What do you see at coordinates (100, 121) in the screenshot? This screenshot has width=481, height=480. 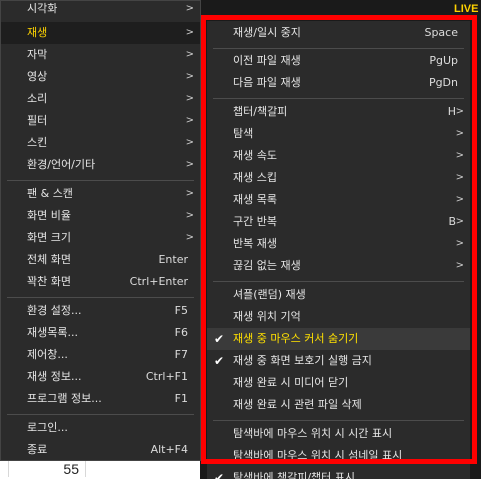 I see `menu-item-filter: 필터 >` at bounding box center [100, 121].